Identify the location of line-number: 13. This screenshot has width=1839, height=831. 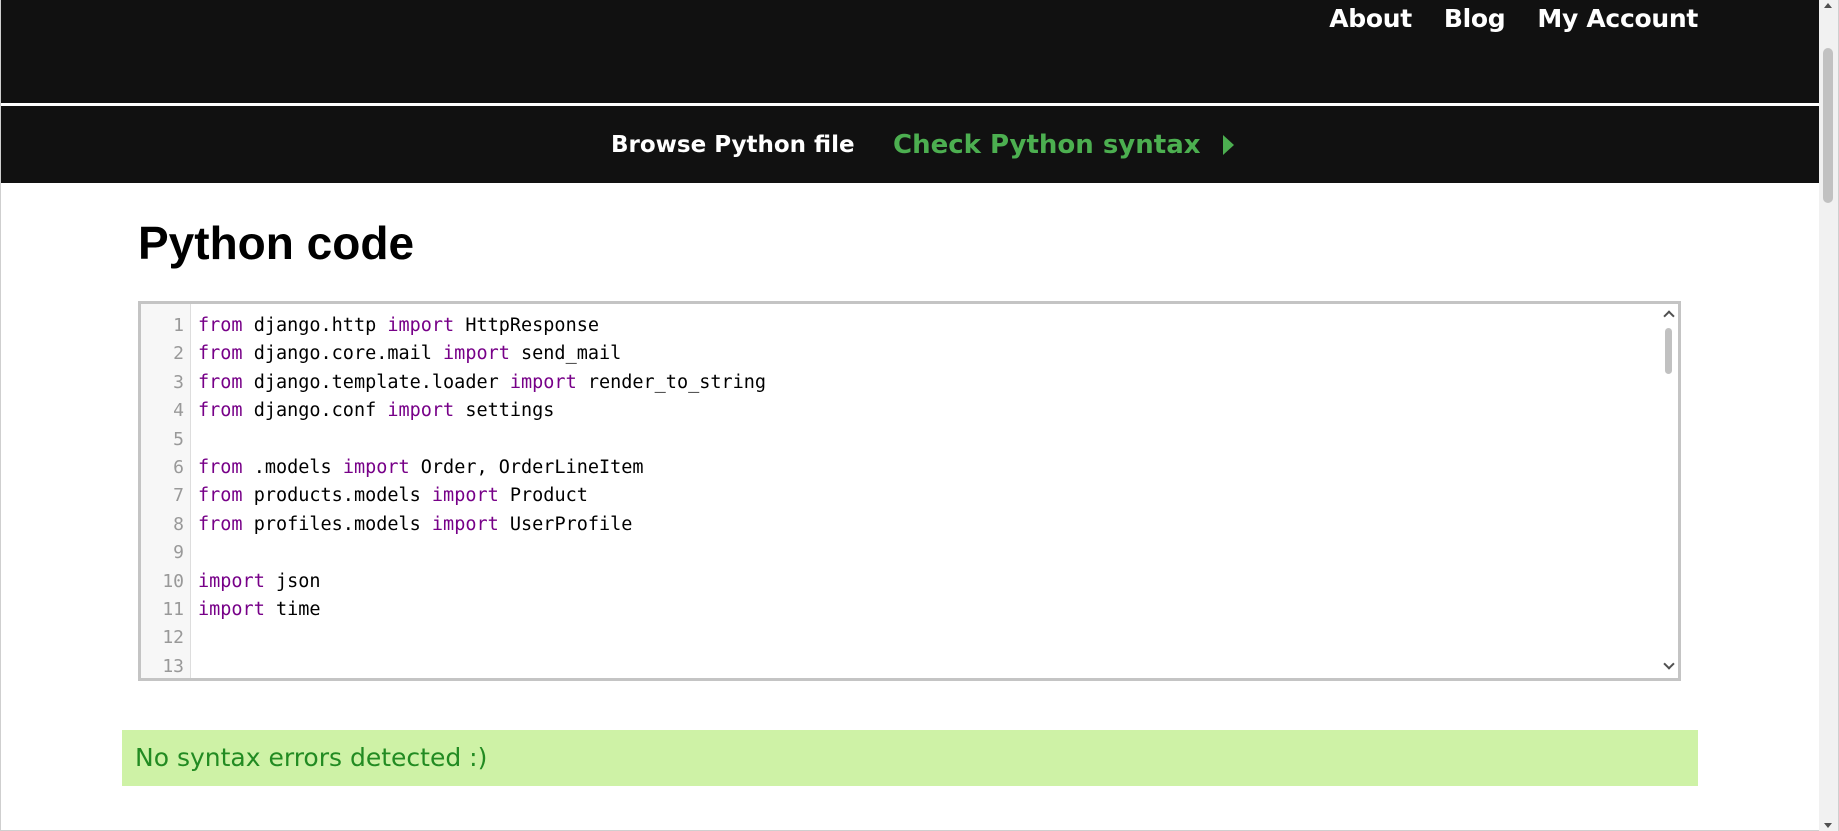
(173, 666).